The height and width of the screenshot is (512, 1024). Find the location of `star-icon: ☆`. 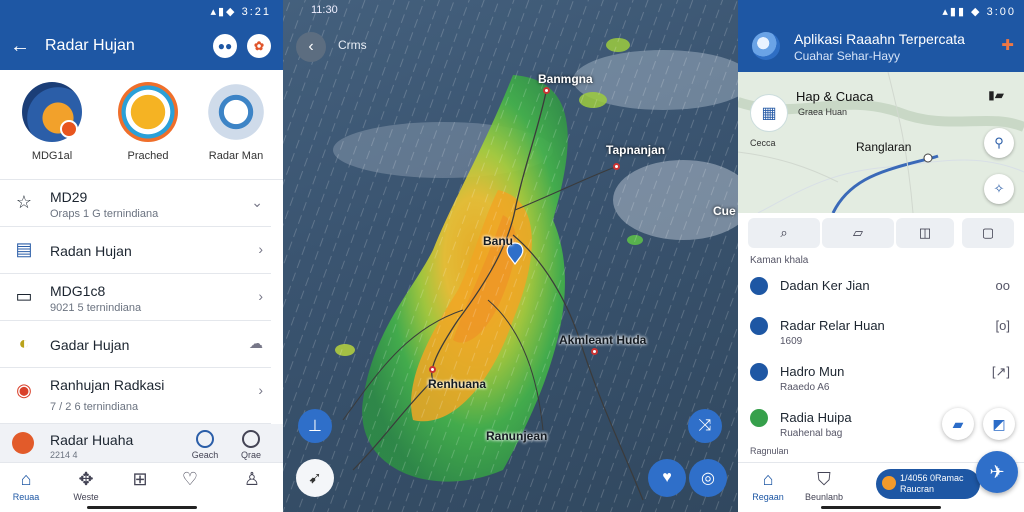

star-icon: ☆ is located at coordinates (24, 202).